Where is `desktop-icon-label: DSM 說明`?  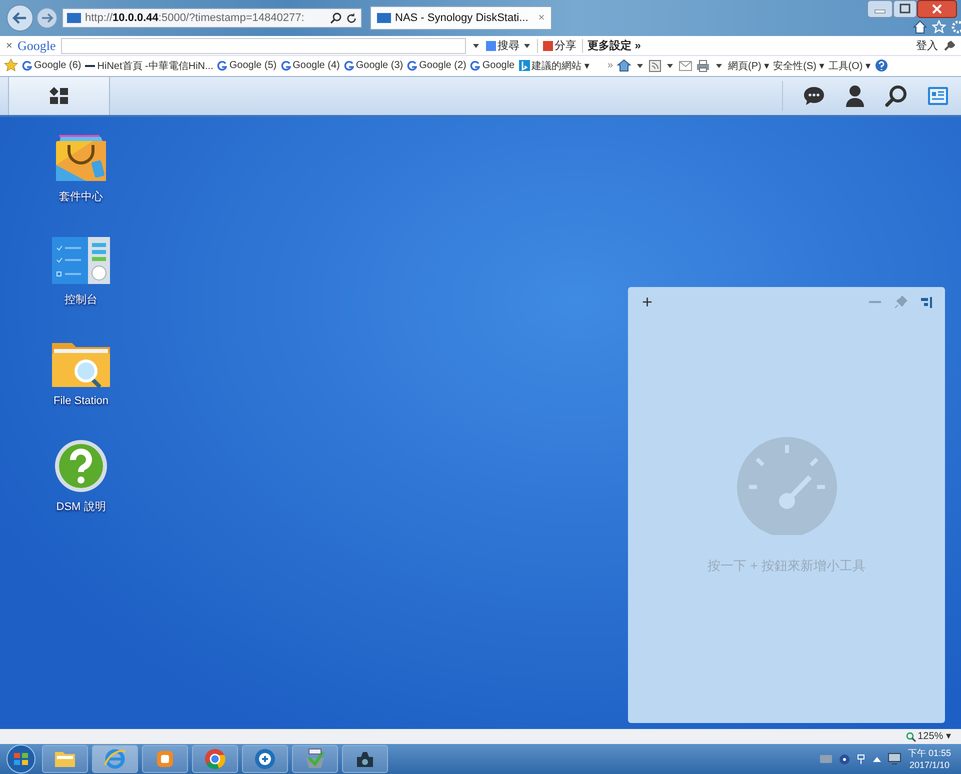 desktop-icon-label: DSM 說明 is located at coordinates (81, 506).